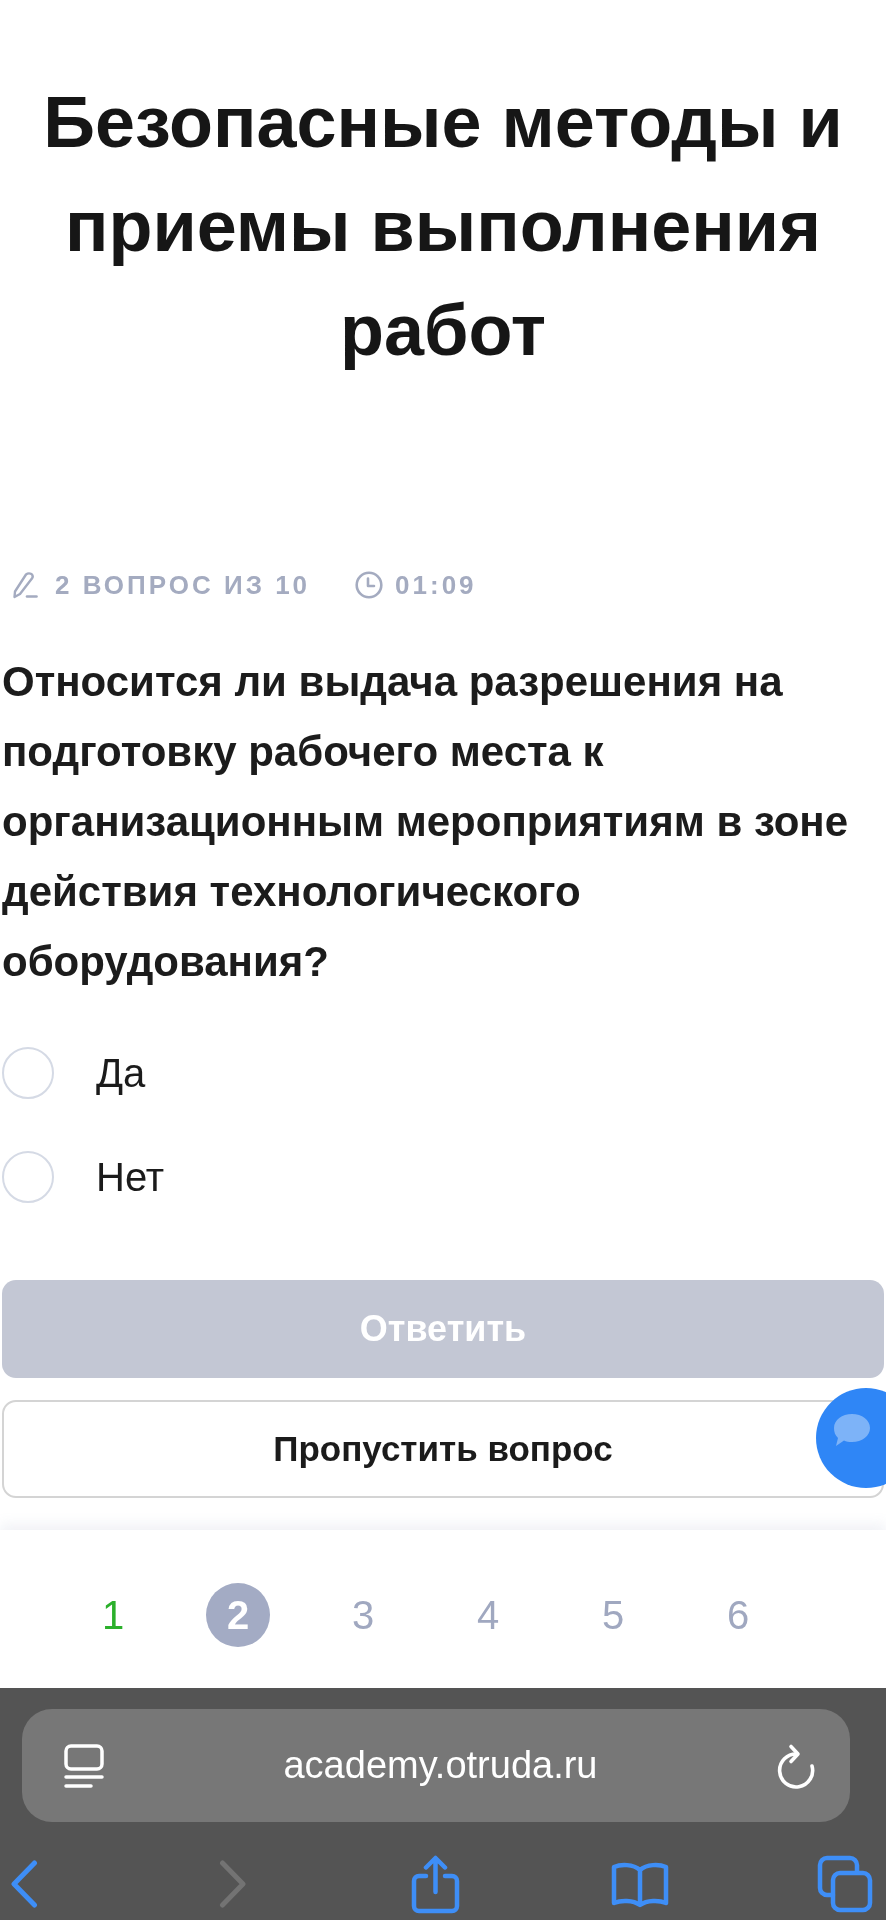 This screenshot has height=1920, width=886. I want to click on chat-overlay, so click(850, 1438).